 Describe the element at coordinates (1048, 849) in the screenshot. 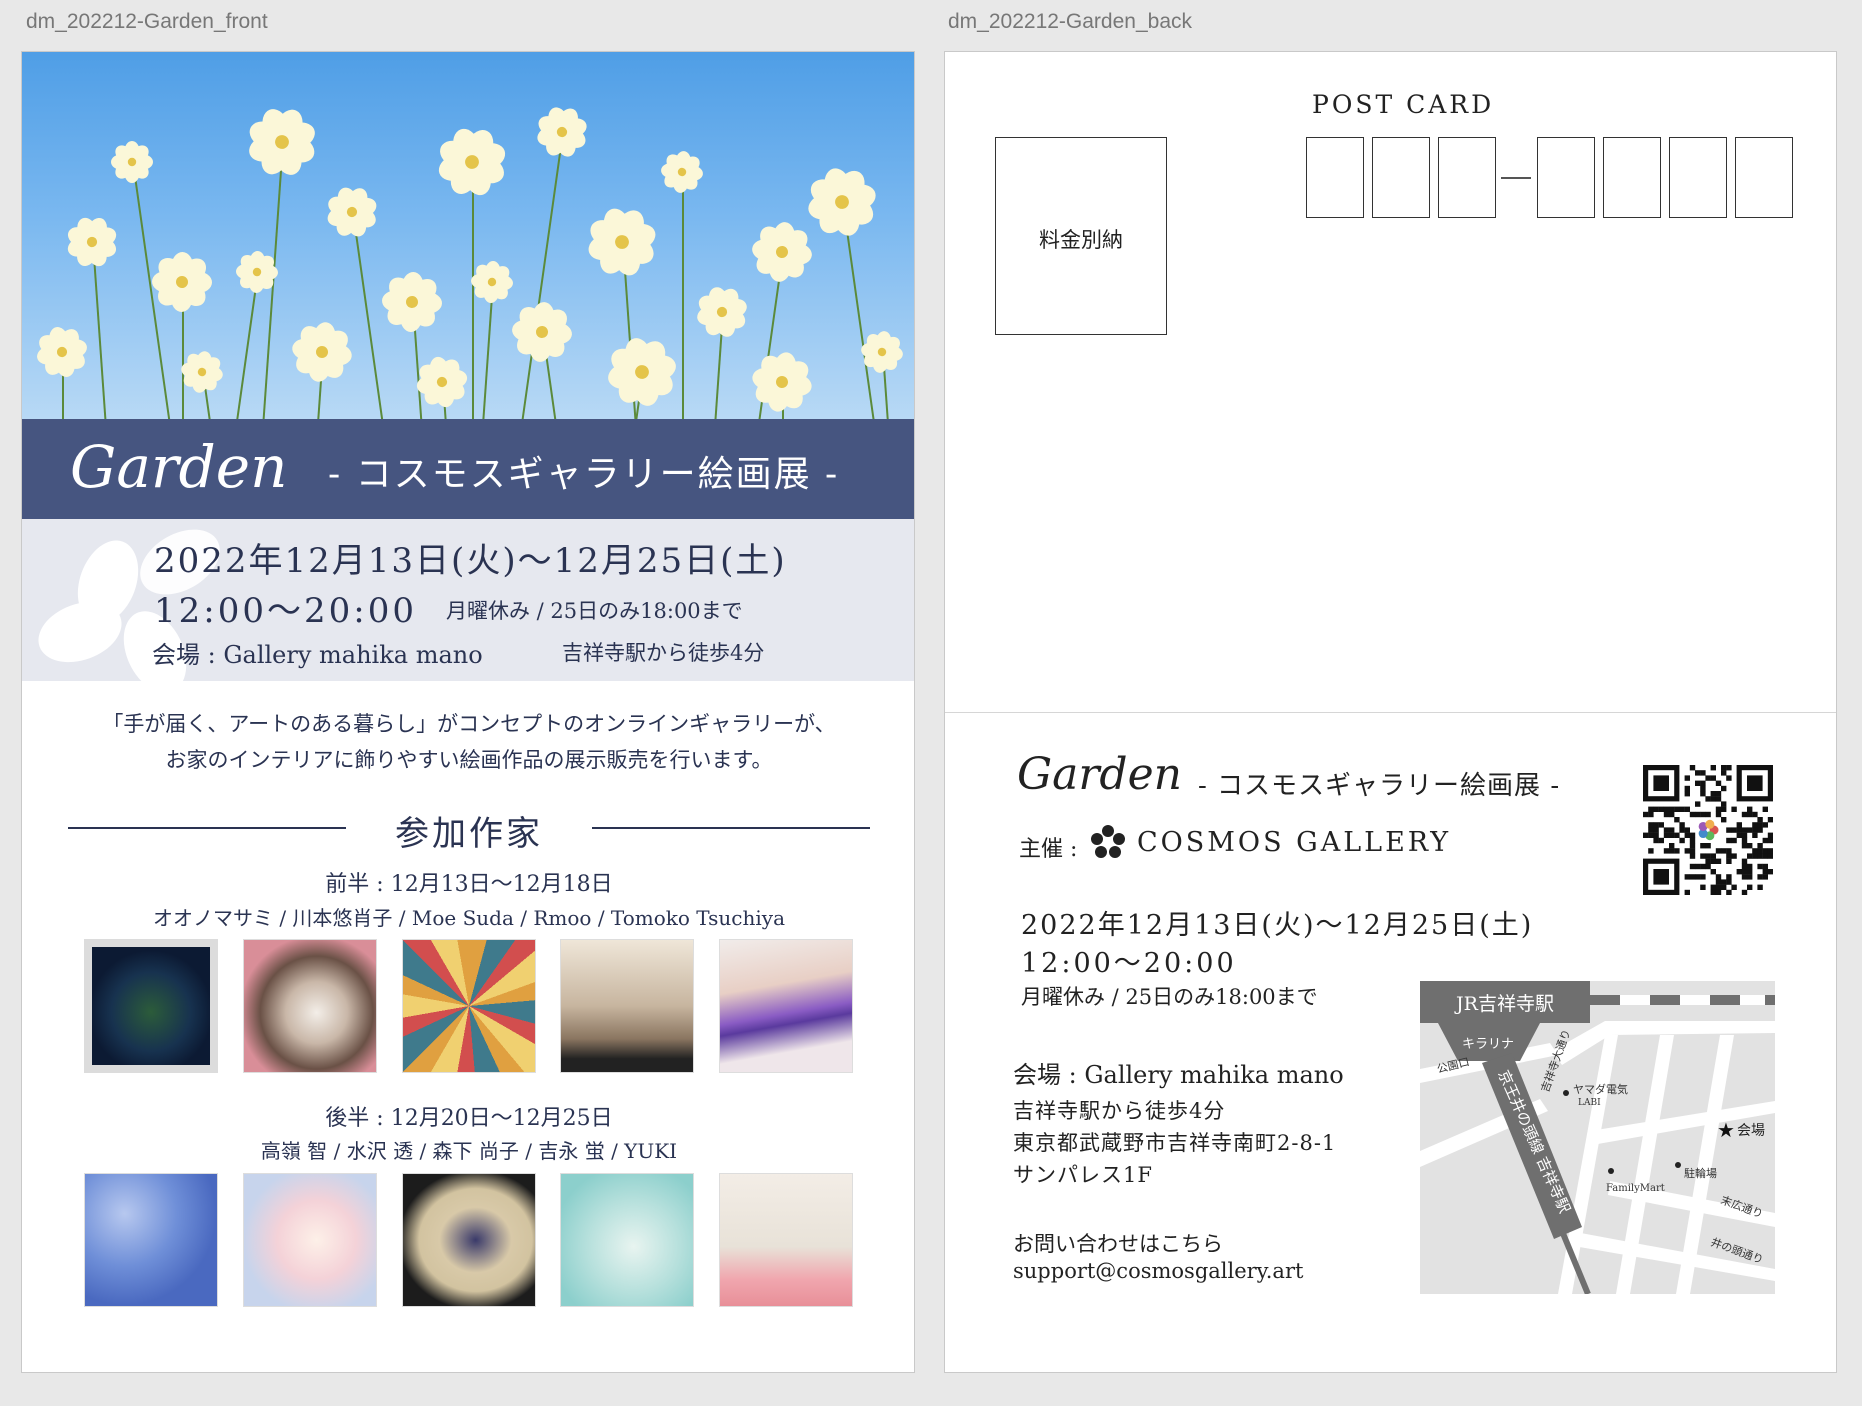

I see `organizer-label: 主催 :` at that location.